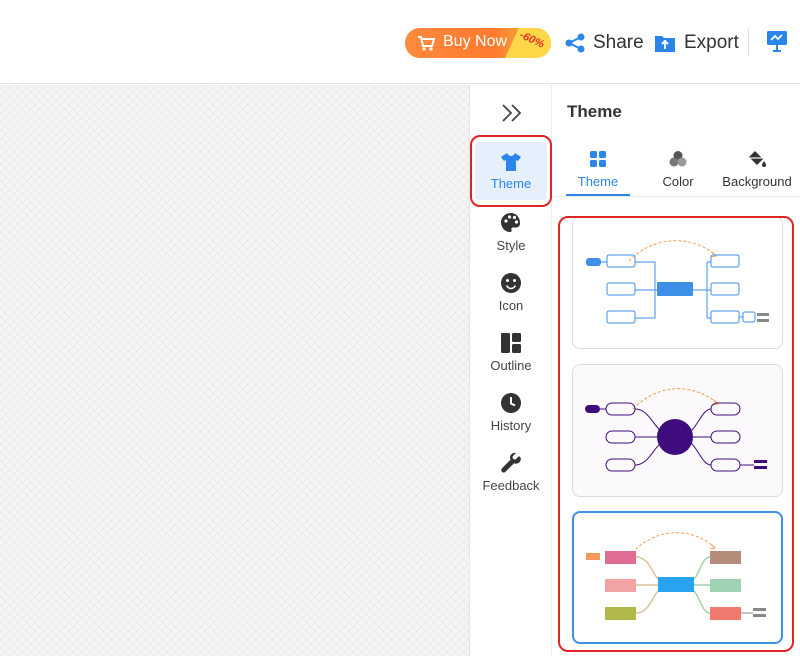  Describe the element at coordinates (598, 181) in the screenshot. I see `tab-label: Theme` at that location.